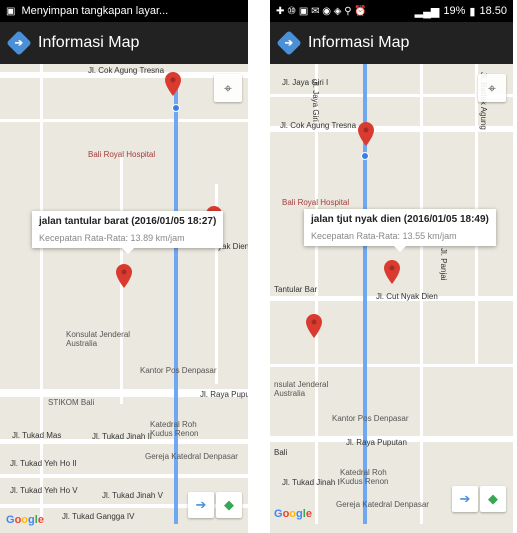 This screenshot has height=533, width=517. Describe the element at coordinates (400, 219) in the screenshot. I see `info-window-title: jalan tjut nyak dien (2016/01/05 18:49)` at that location.